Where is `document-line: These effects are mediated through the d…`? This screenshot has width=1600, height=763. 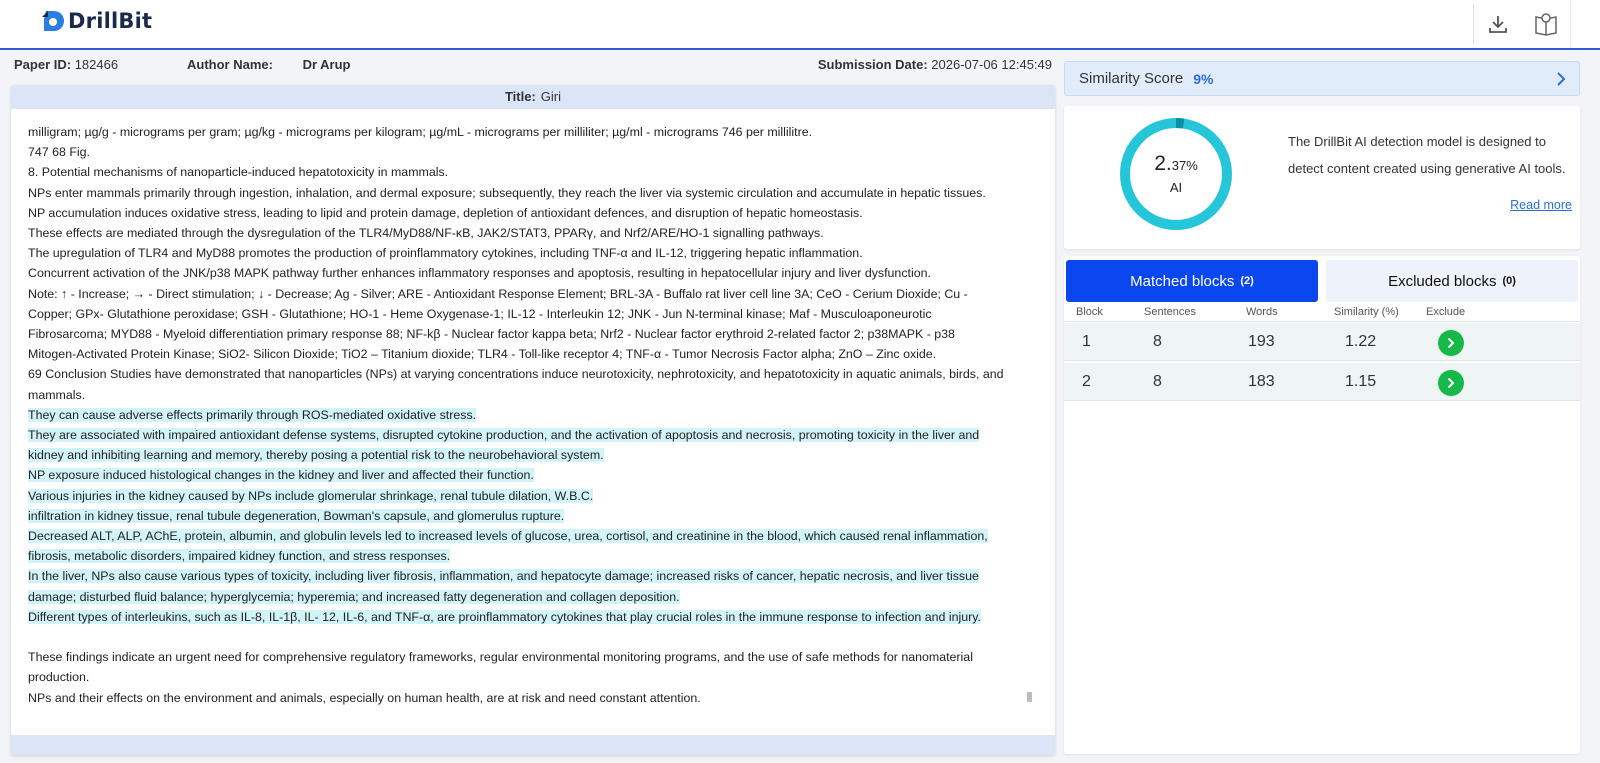 document-line: These effects are mediated through the d… is located at coordinates (528, 233).